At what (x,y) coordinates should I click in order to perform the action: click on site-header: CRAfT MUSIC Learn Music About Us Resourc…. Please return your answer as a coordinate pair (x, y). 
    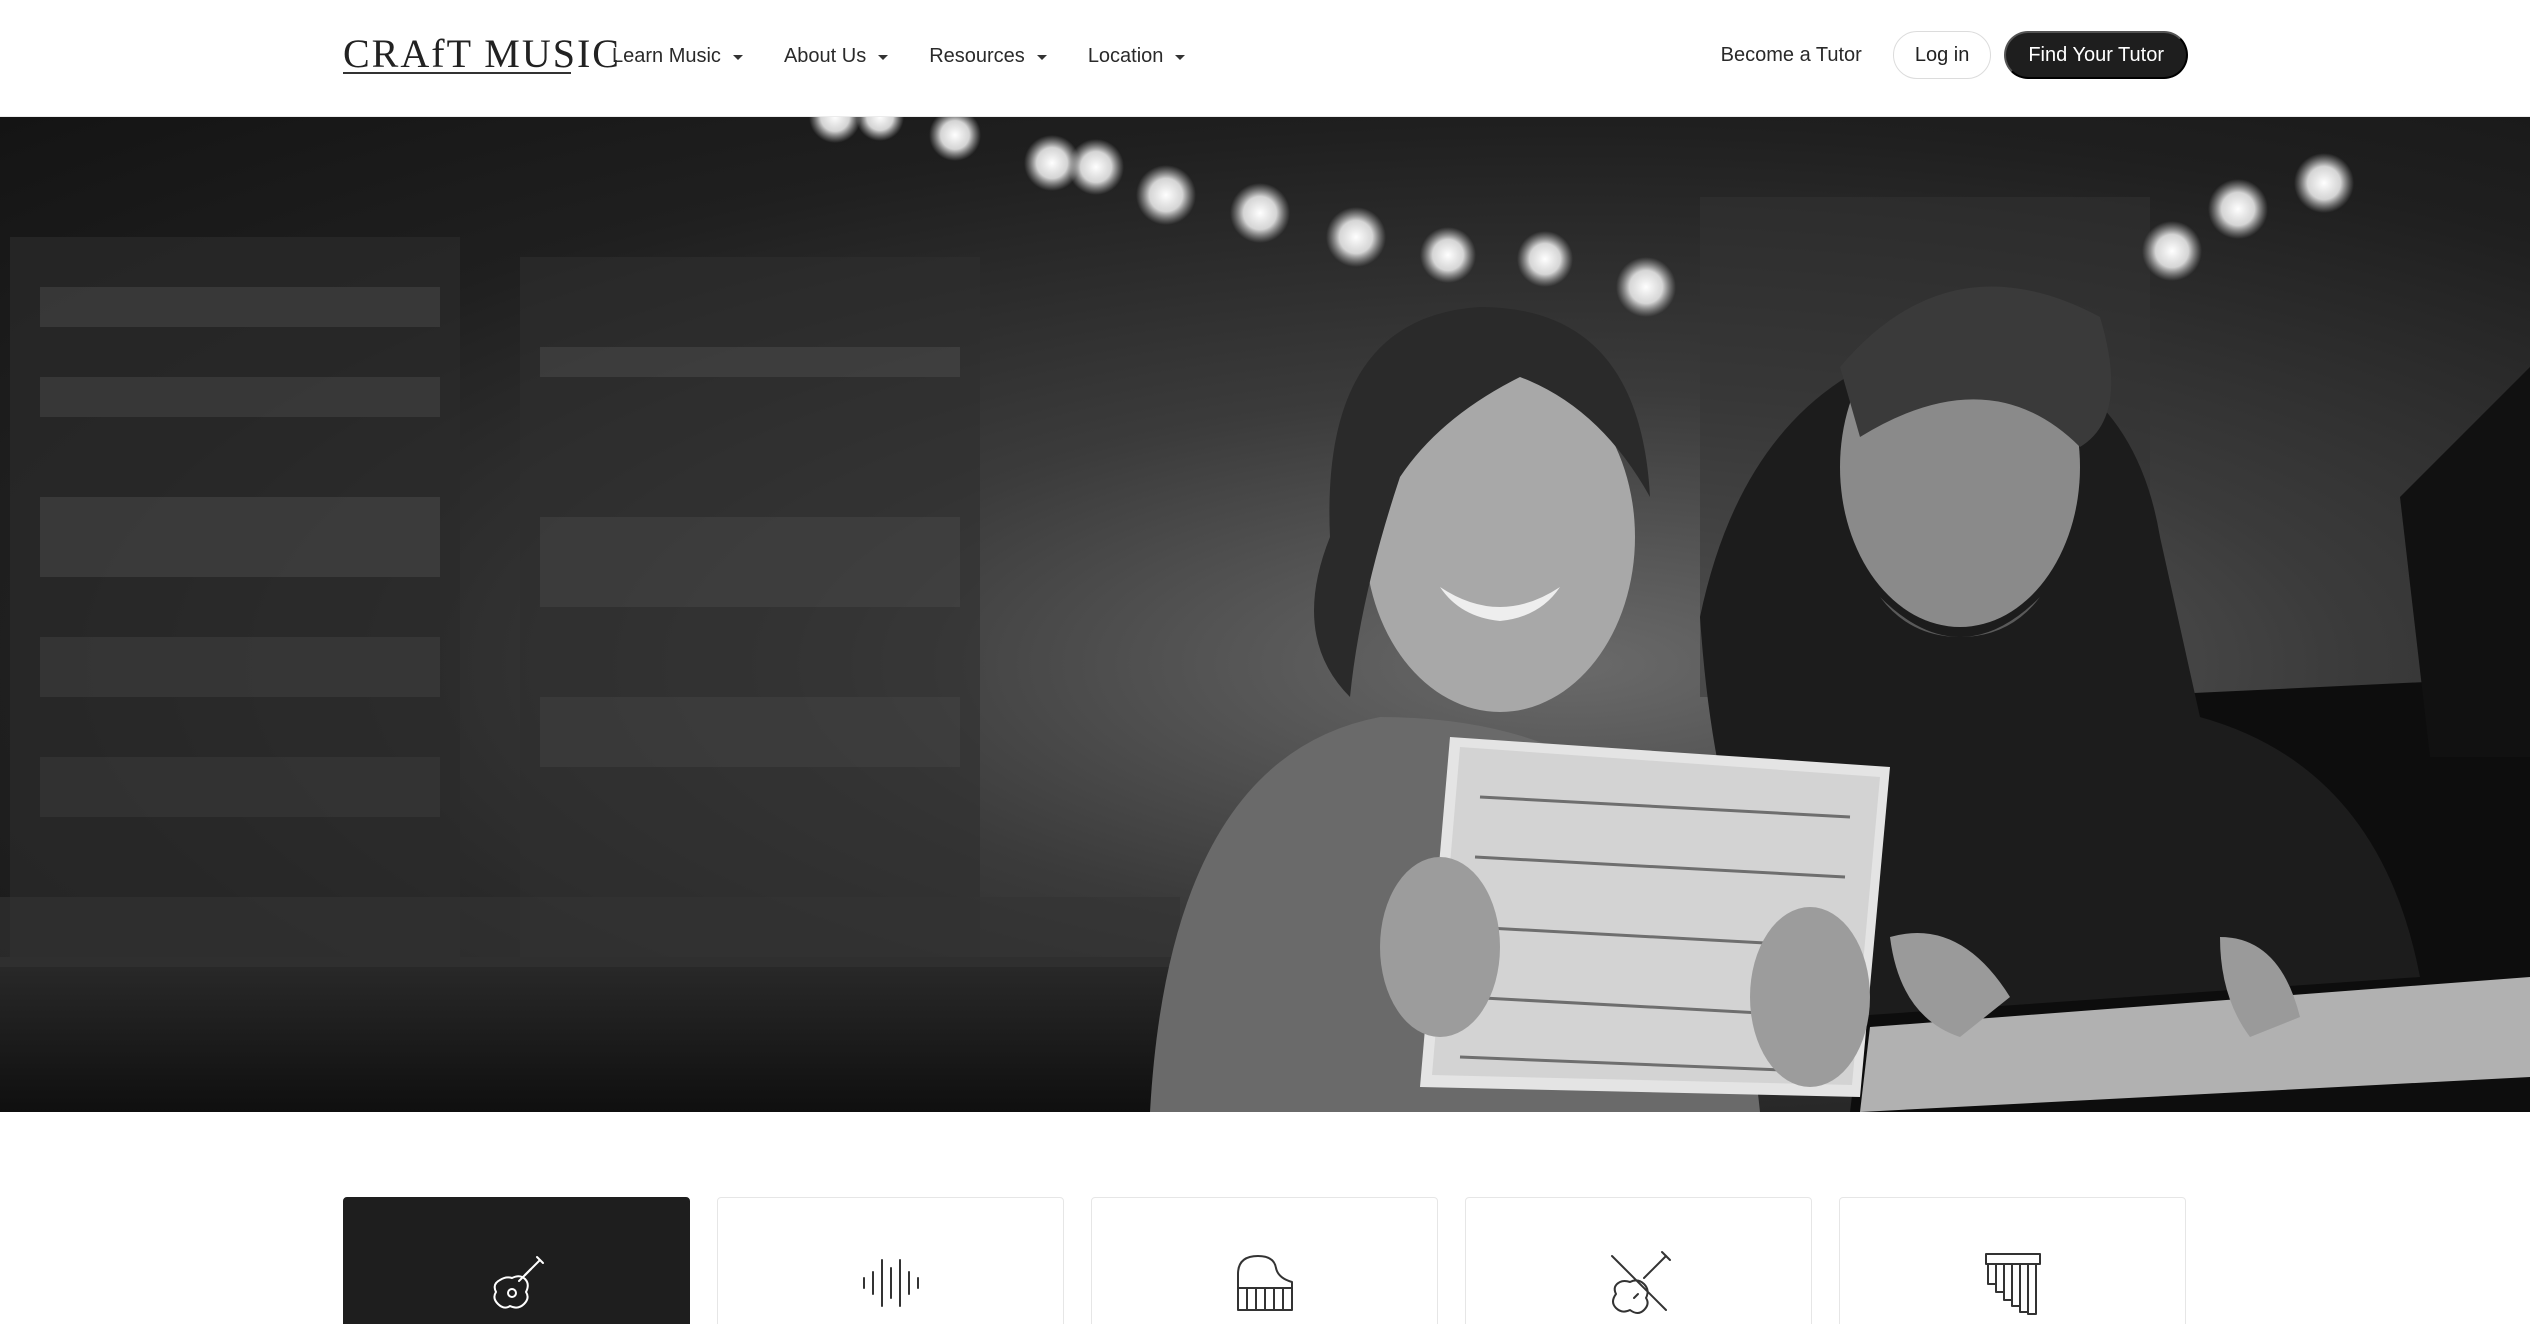
    Looking at the image, I should click on (1265, 58).